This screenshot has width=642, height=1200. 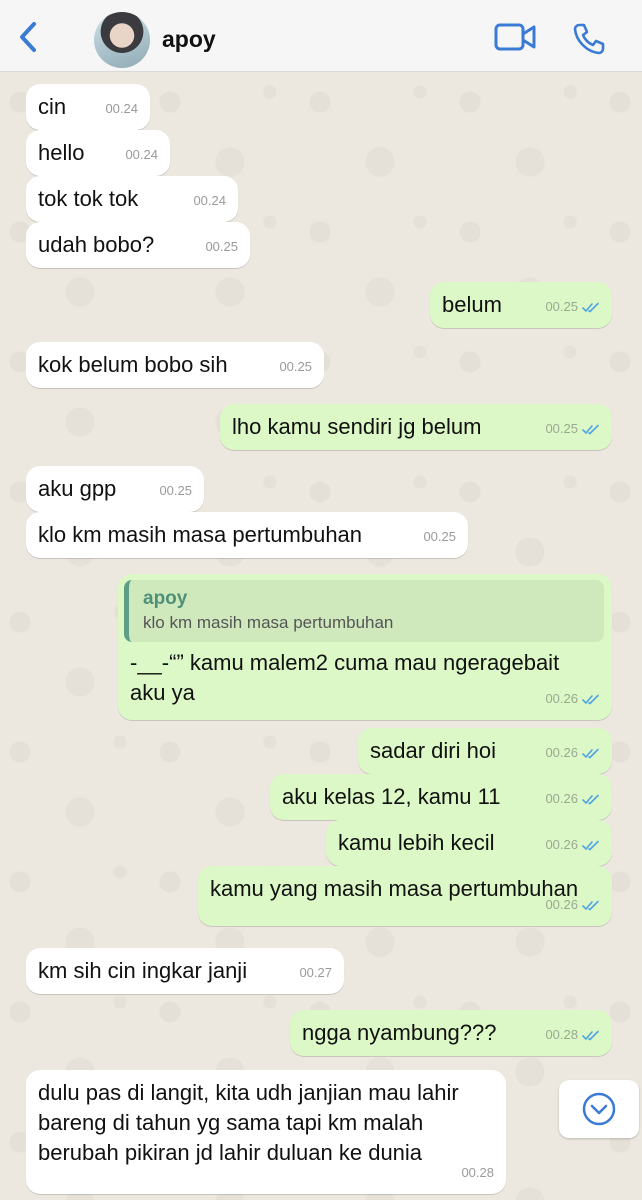 I want to click on quoted-message: apoy klo km masih masa pertumbuhan, so click(x=364, y=611).